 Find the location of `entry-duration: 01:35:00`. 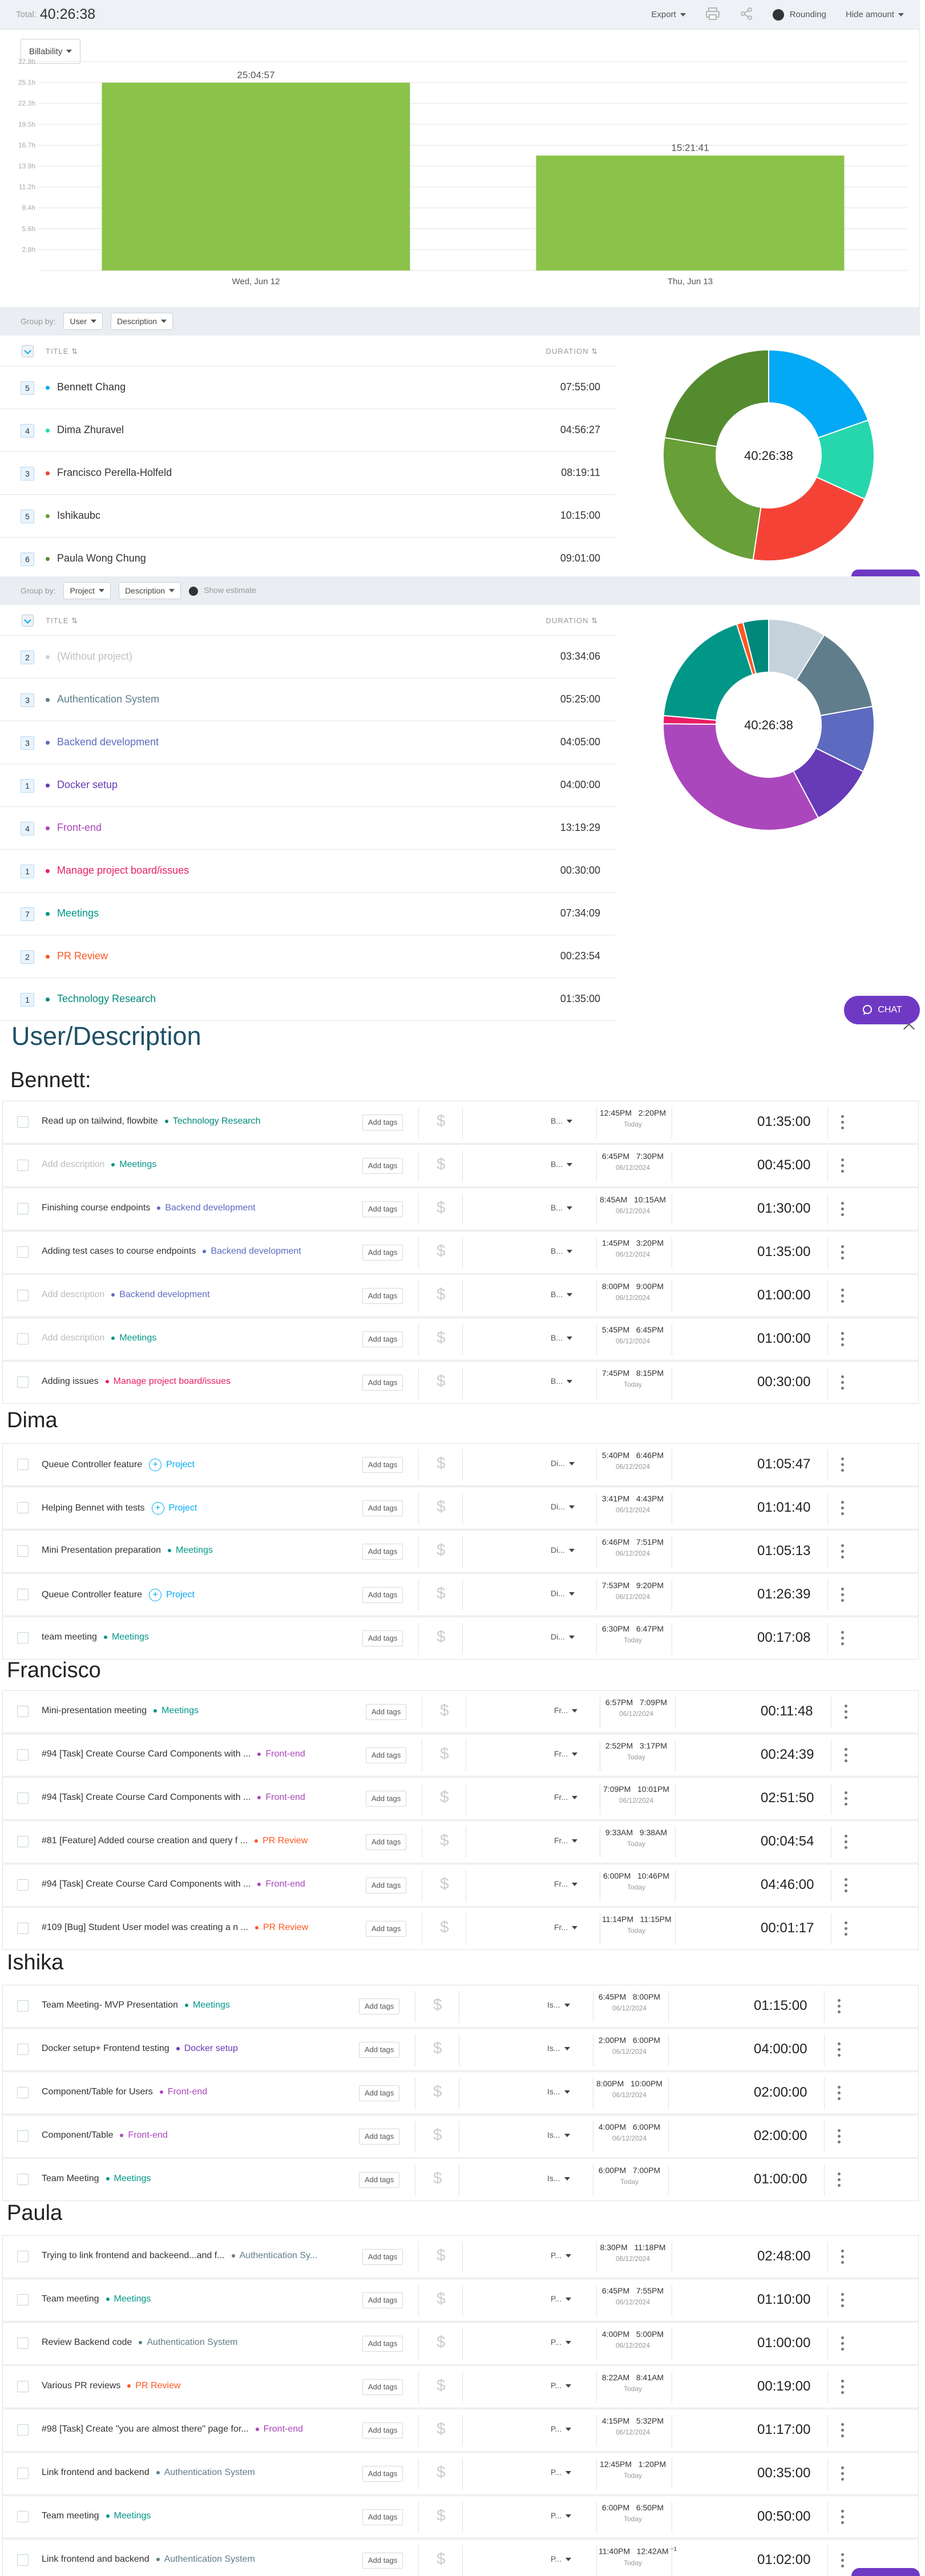

entry-duration: 01:35:00 is located at coordinates (784, 1252).